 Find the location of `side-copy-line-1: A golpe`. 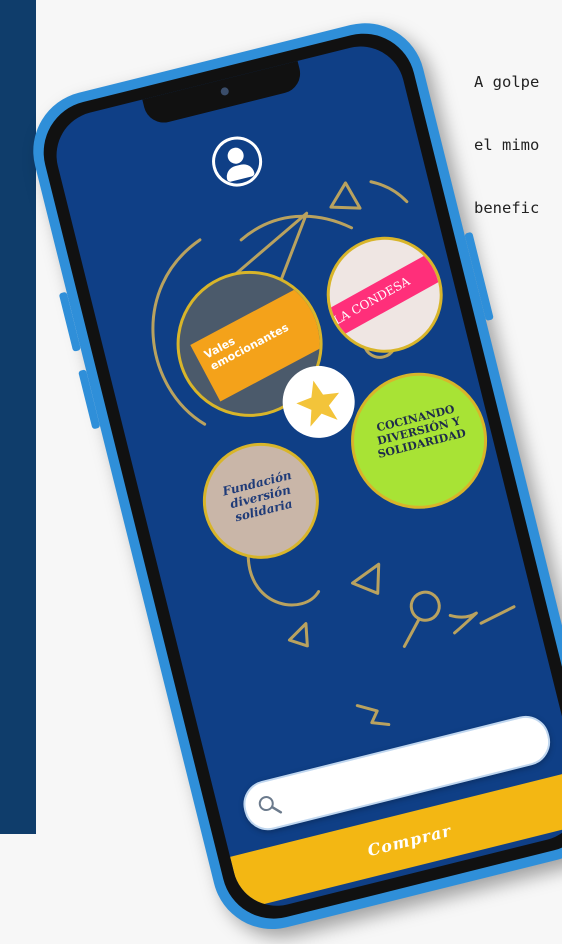

side-copy-line-1: A golpe is located at coordinates (507, 82).